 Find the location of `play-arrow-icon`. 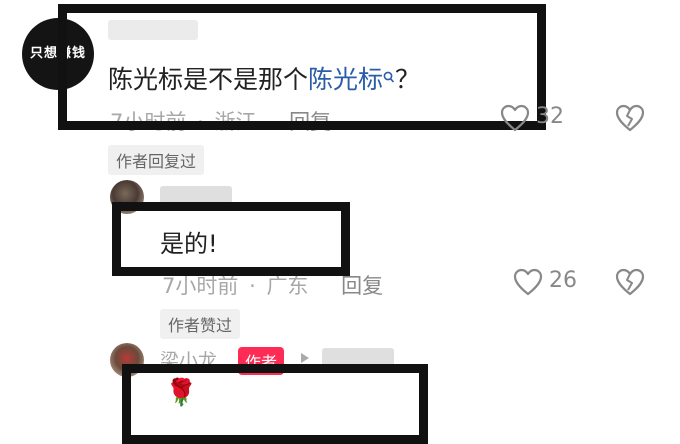

play-arrow-icon is located at coordinates (305, 358).